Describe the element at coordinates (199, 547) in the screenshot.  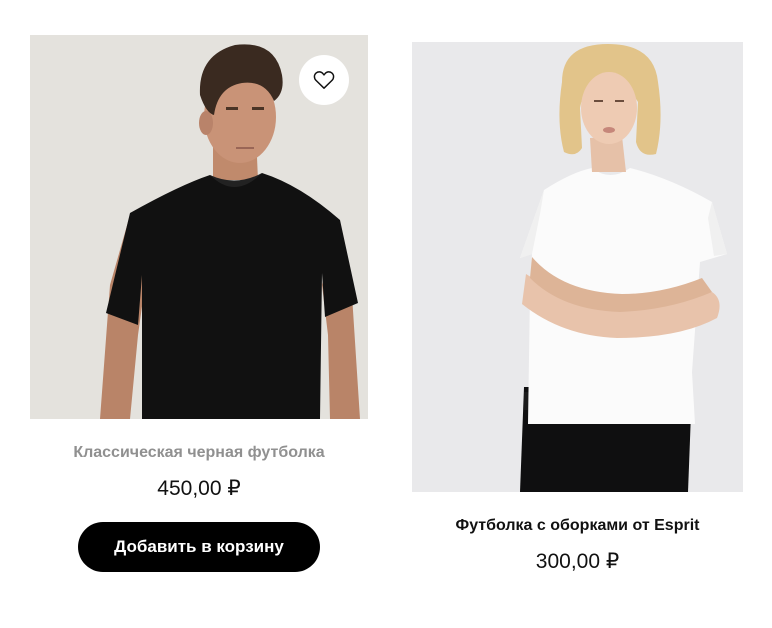
I see `add-to-cart-button: Добавить в корзину` at that location.